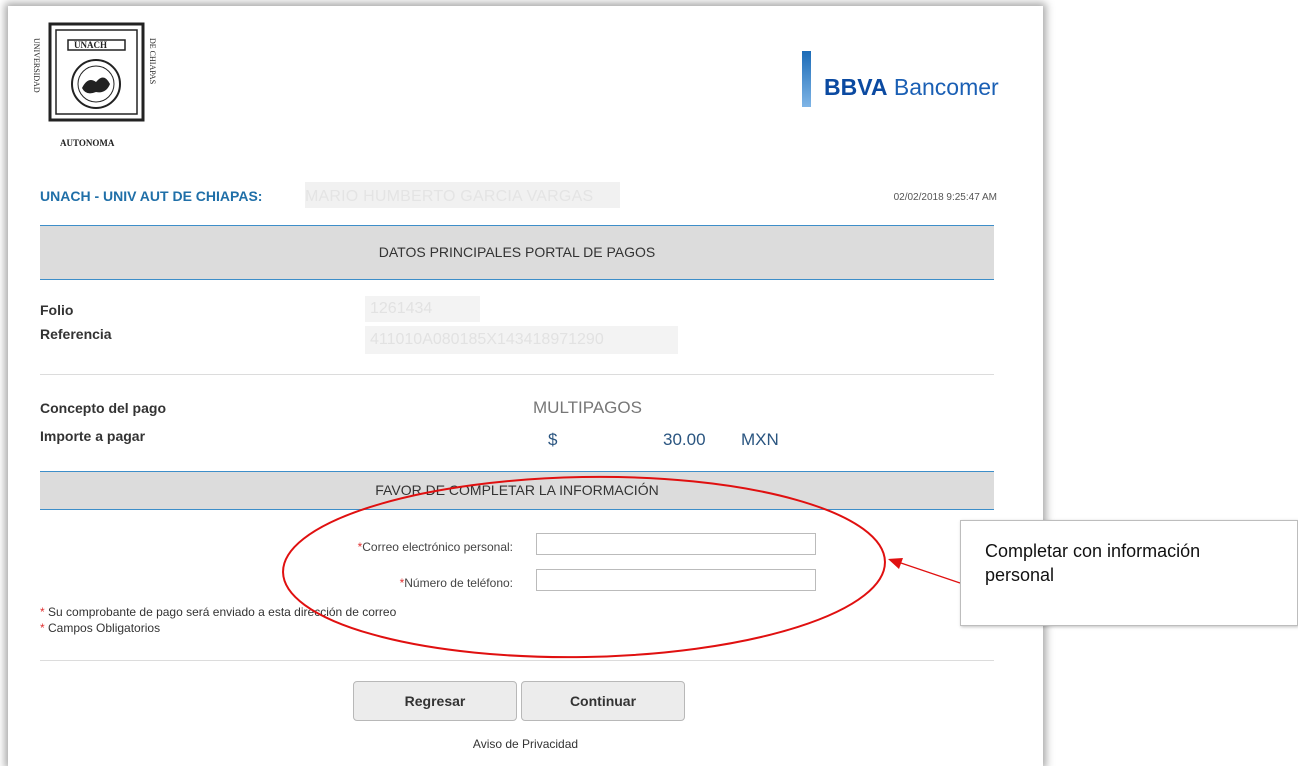 The width and height of the screenshot is (1298, 766). I want to click on annotation-callout: Completar con información personal, so click(1129, 573).